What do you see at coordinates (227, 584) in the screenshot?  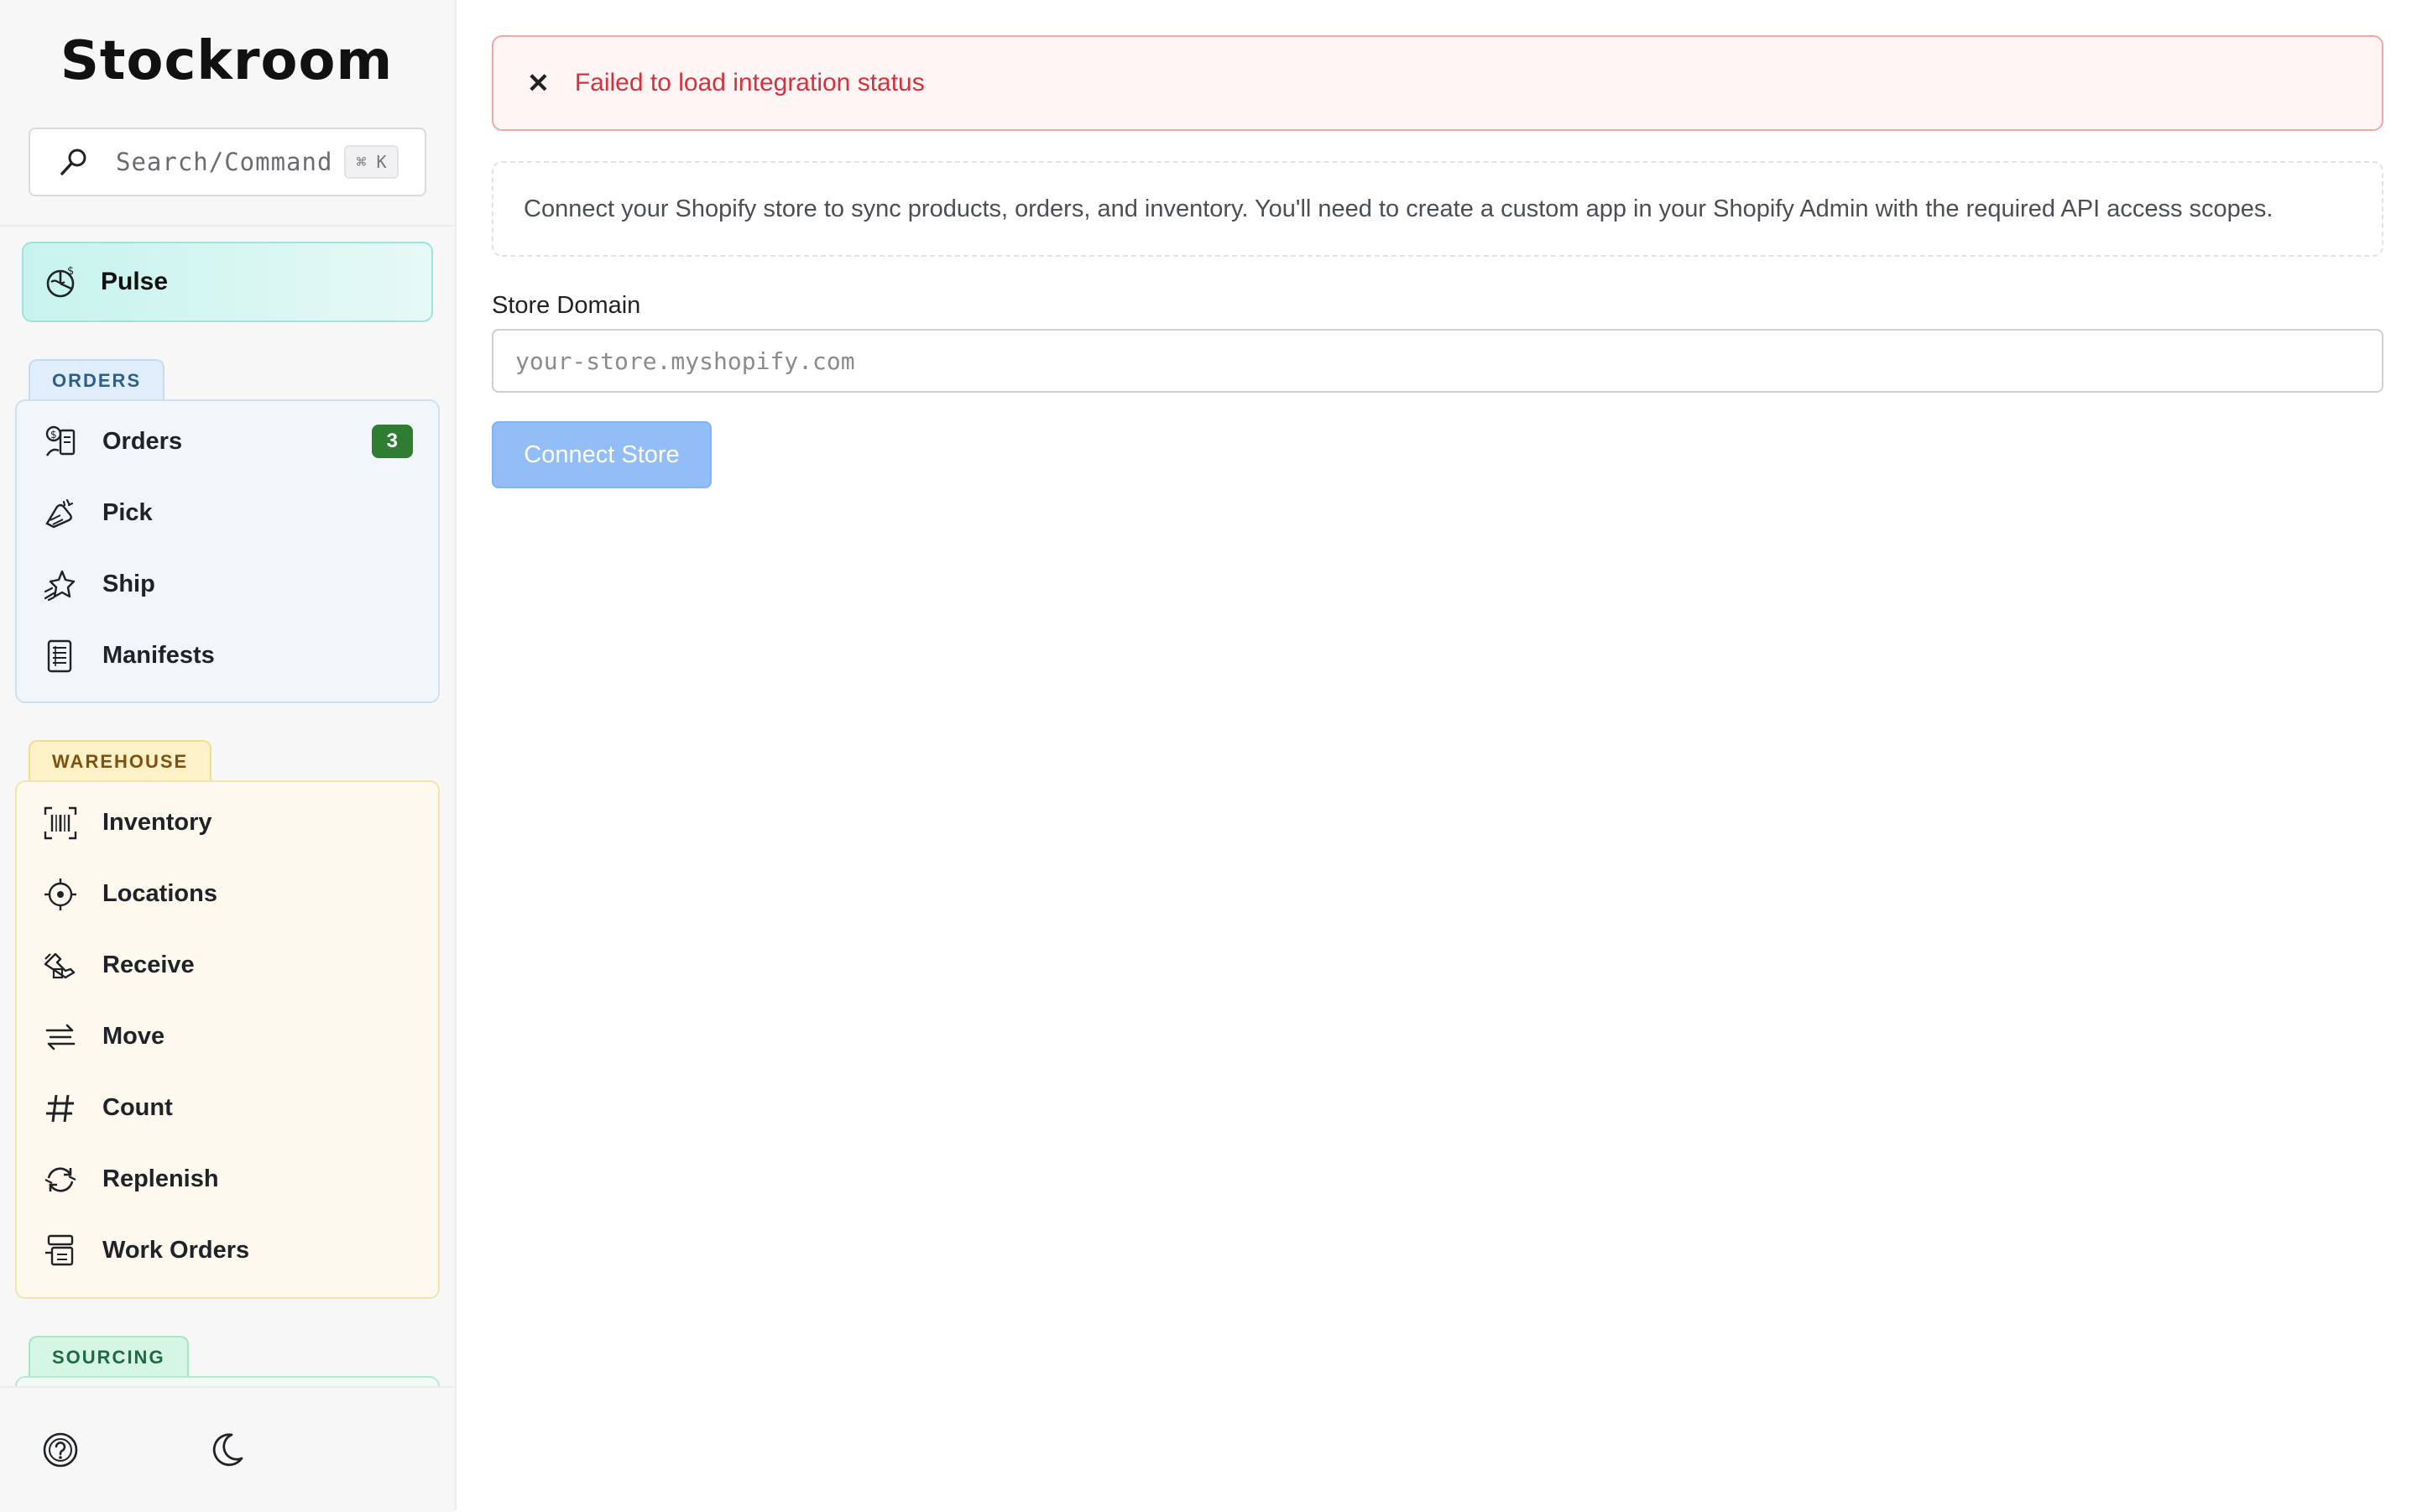 I see `nav-item-ship: Ship` at bounding box center [227, 584].